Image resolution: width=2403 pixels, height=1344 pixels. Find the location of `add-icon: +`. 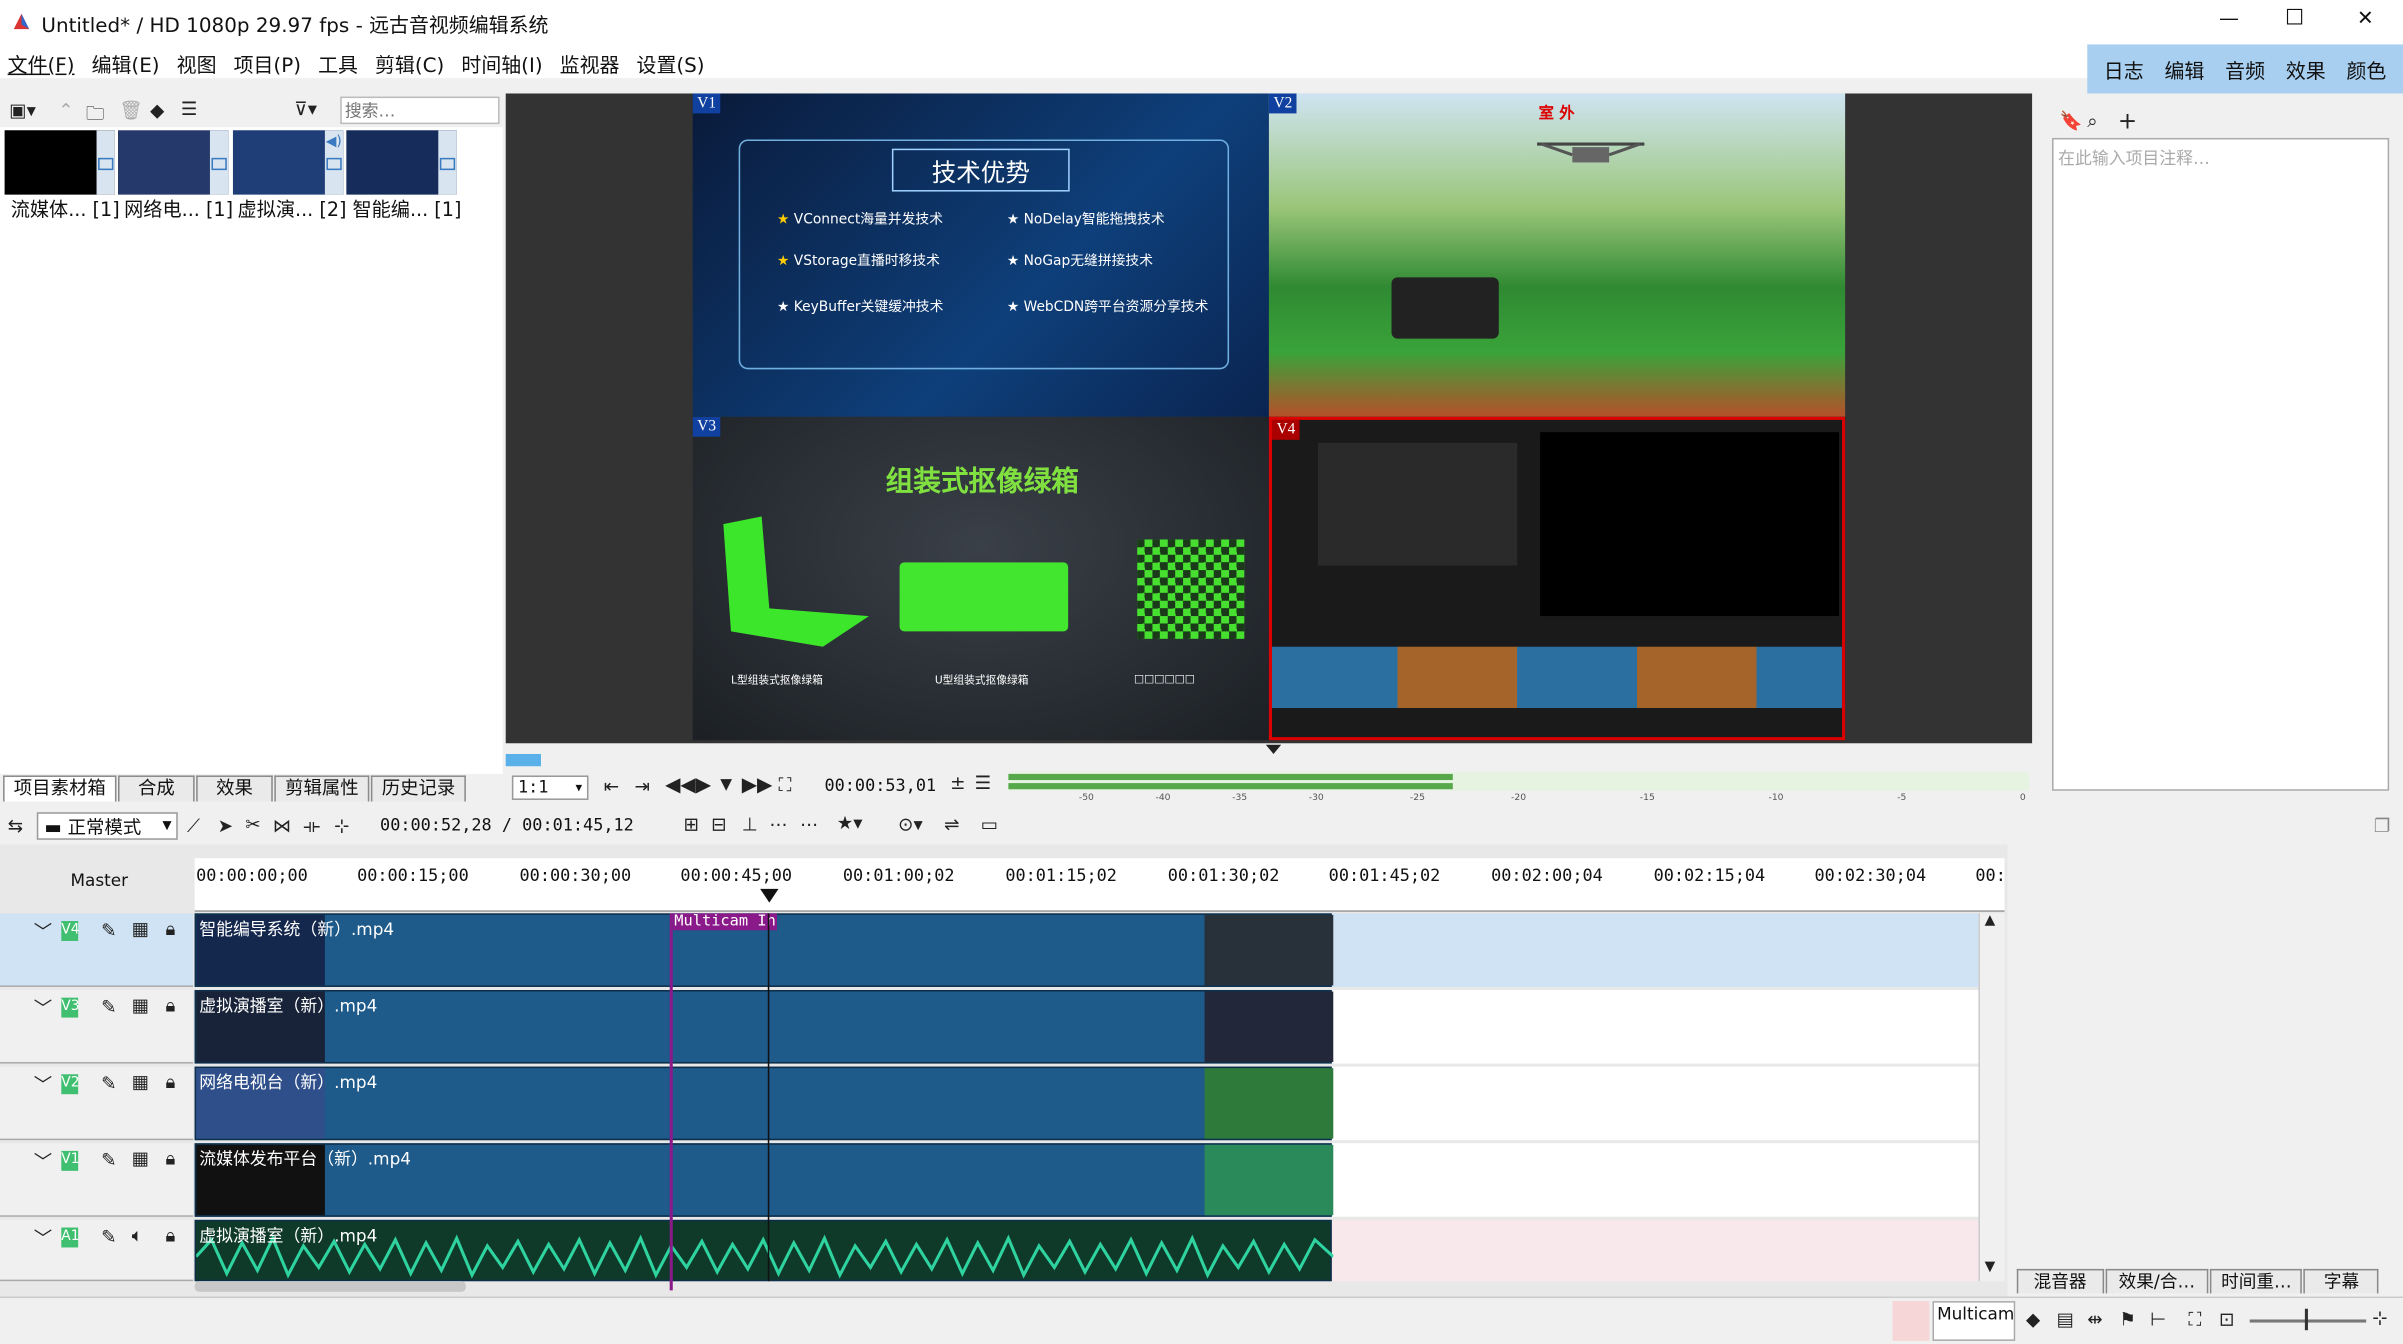

add-icon: + is located at coordinates (2127, 121).